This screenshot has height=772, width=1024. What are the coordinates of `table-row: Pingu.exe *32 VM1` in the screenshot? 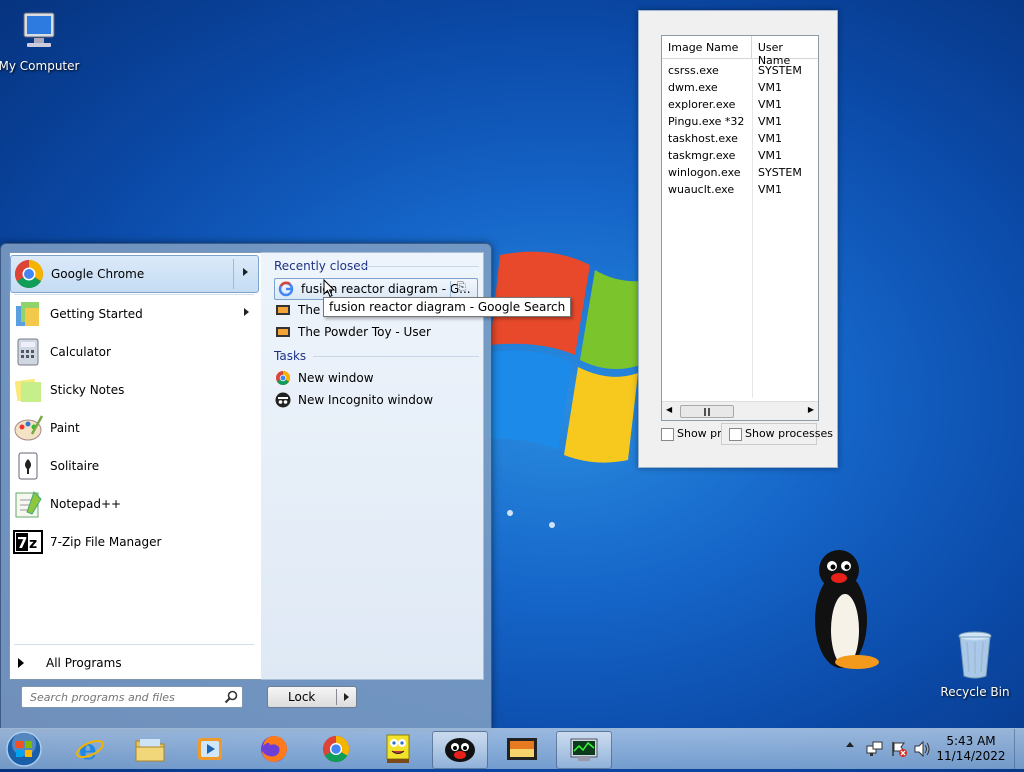 It's located at (740, 123).